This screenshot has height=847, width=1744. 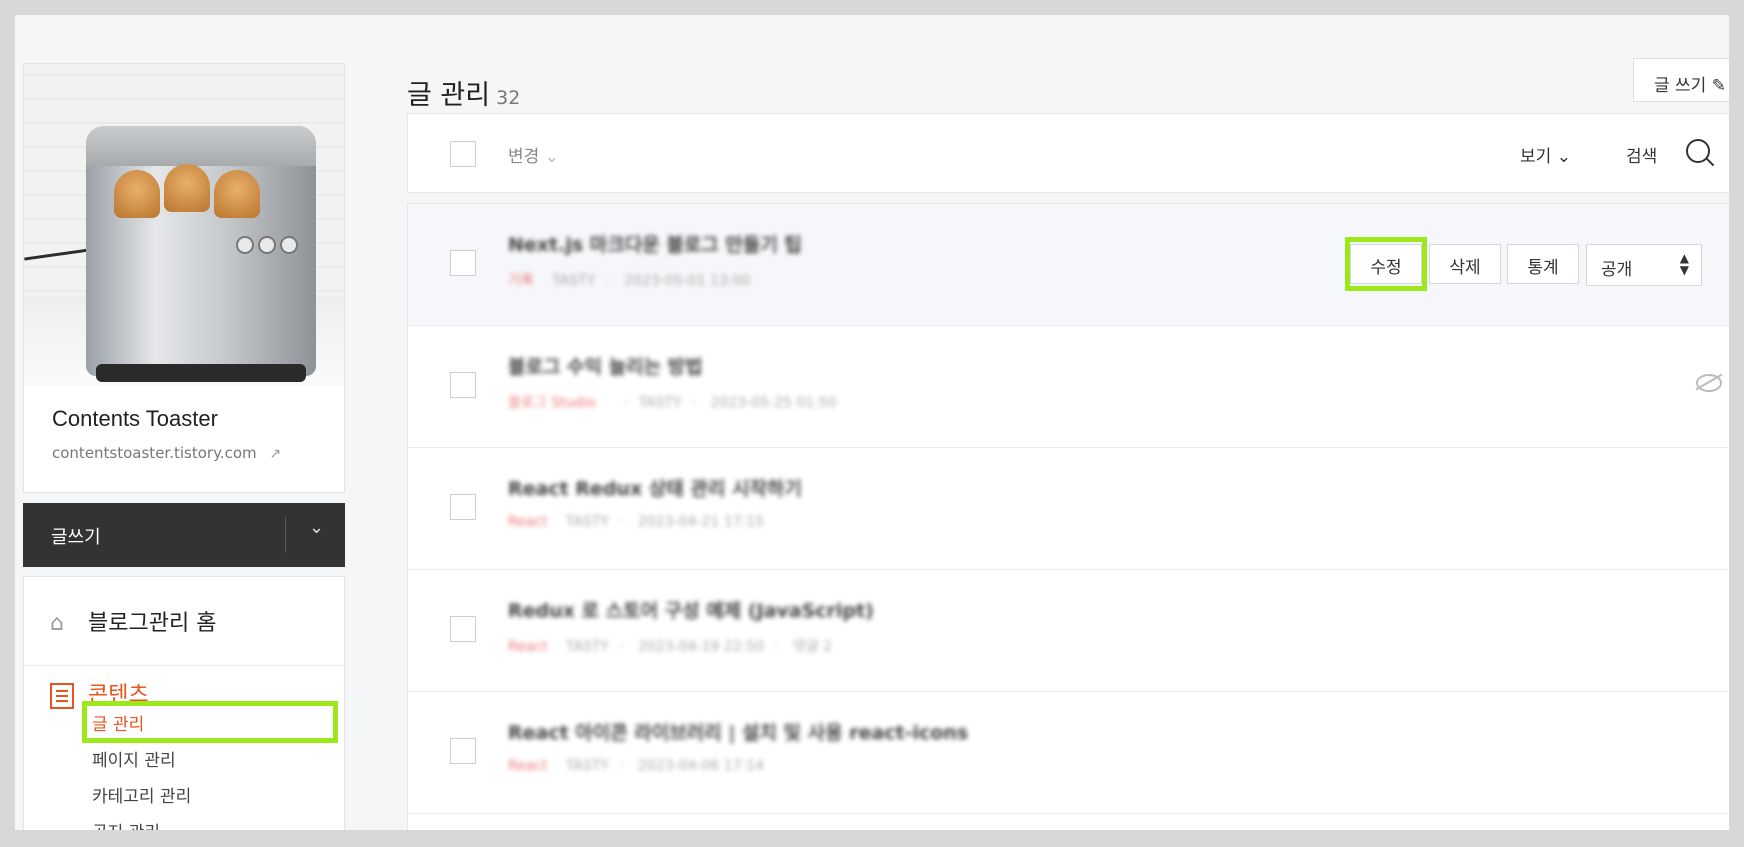 I want to click on blog-thumbnail-image, so click(x=184, y=225).